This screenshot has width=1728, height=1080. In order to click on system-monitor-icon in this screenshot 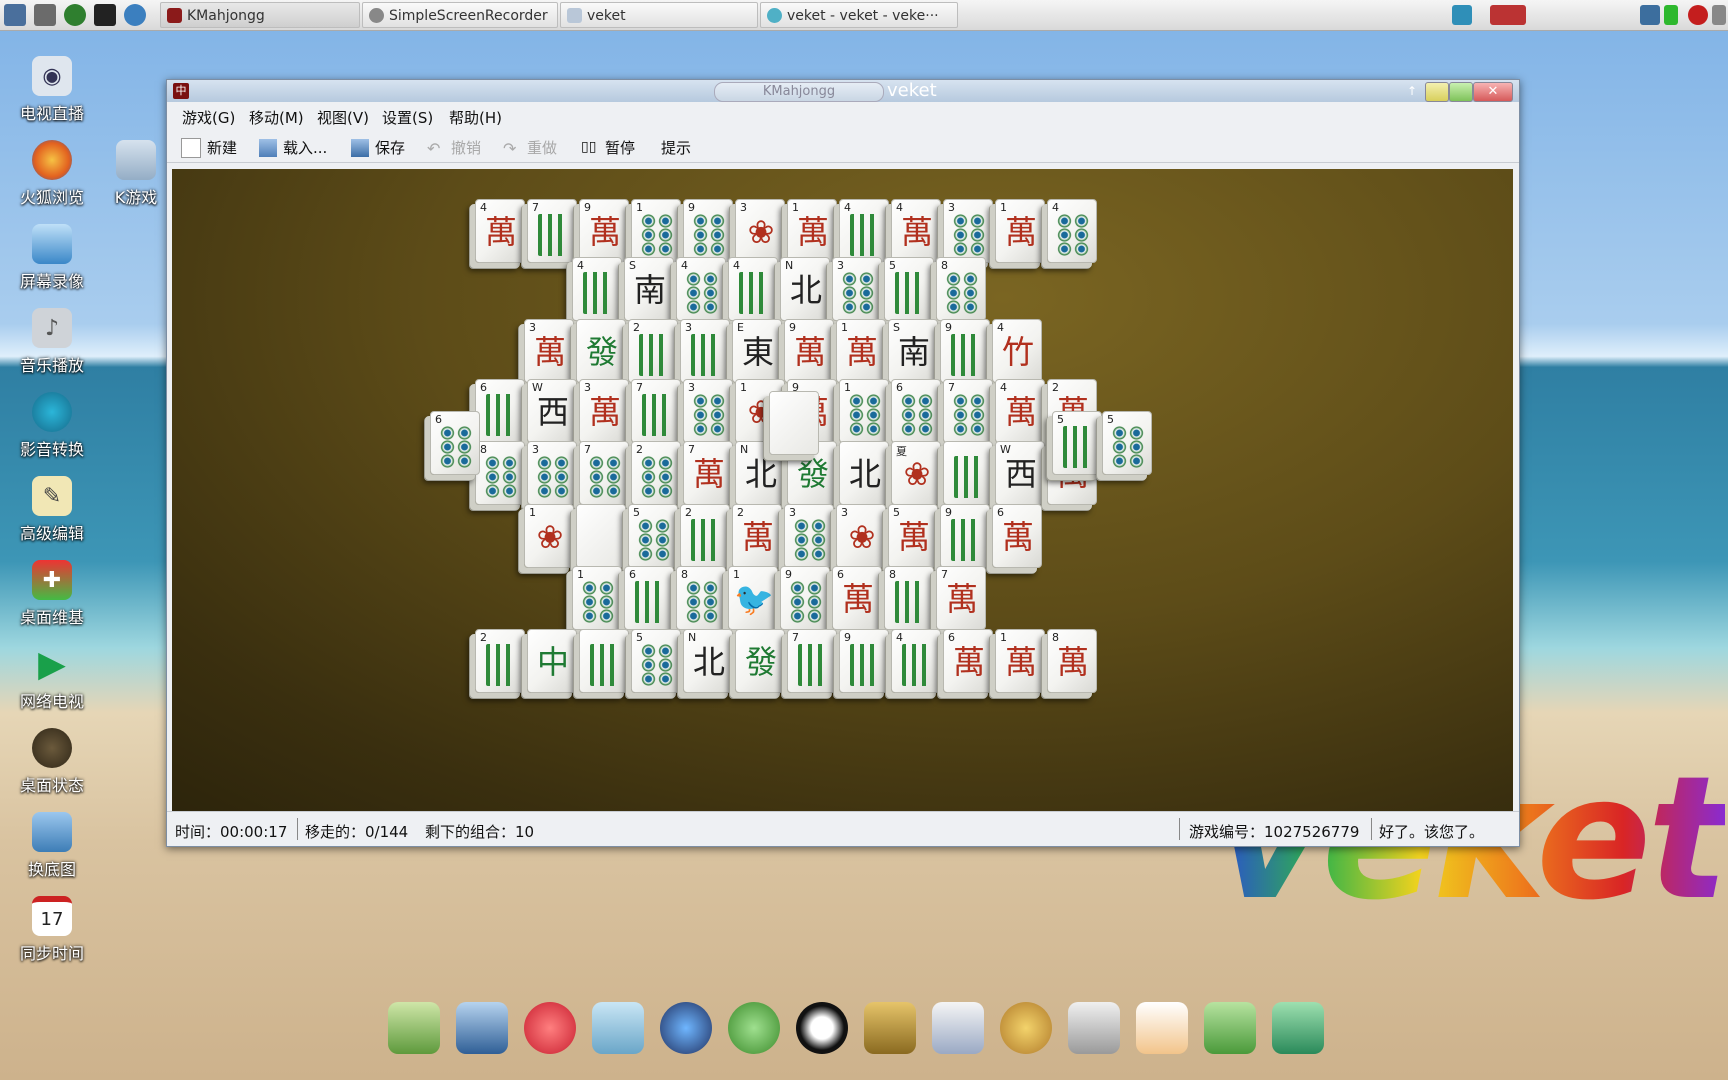, I will do `click(15, 15)`.